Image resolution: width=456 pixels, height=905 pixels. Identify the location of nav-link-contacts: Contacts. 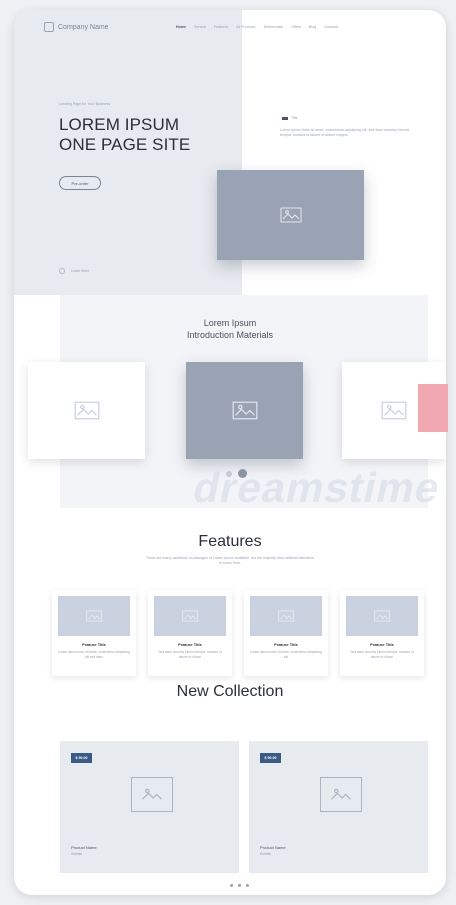
(331, 27).